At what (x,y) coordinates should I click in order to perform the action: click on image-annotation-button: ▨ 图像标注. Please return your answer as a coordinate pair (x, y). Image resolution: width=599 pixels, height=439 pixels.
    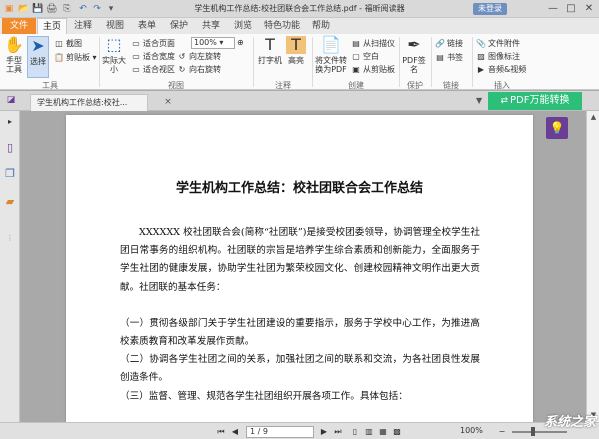
    Looking at the image, I should click on (498, 56).